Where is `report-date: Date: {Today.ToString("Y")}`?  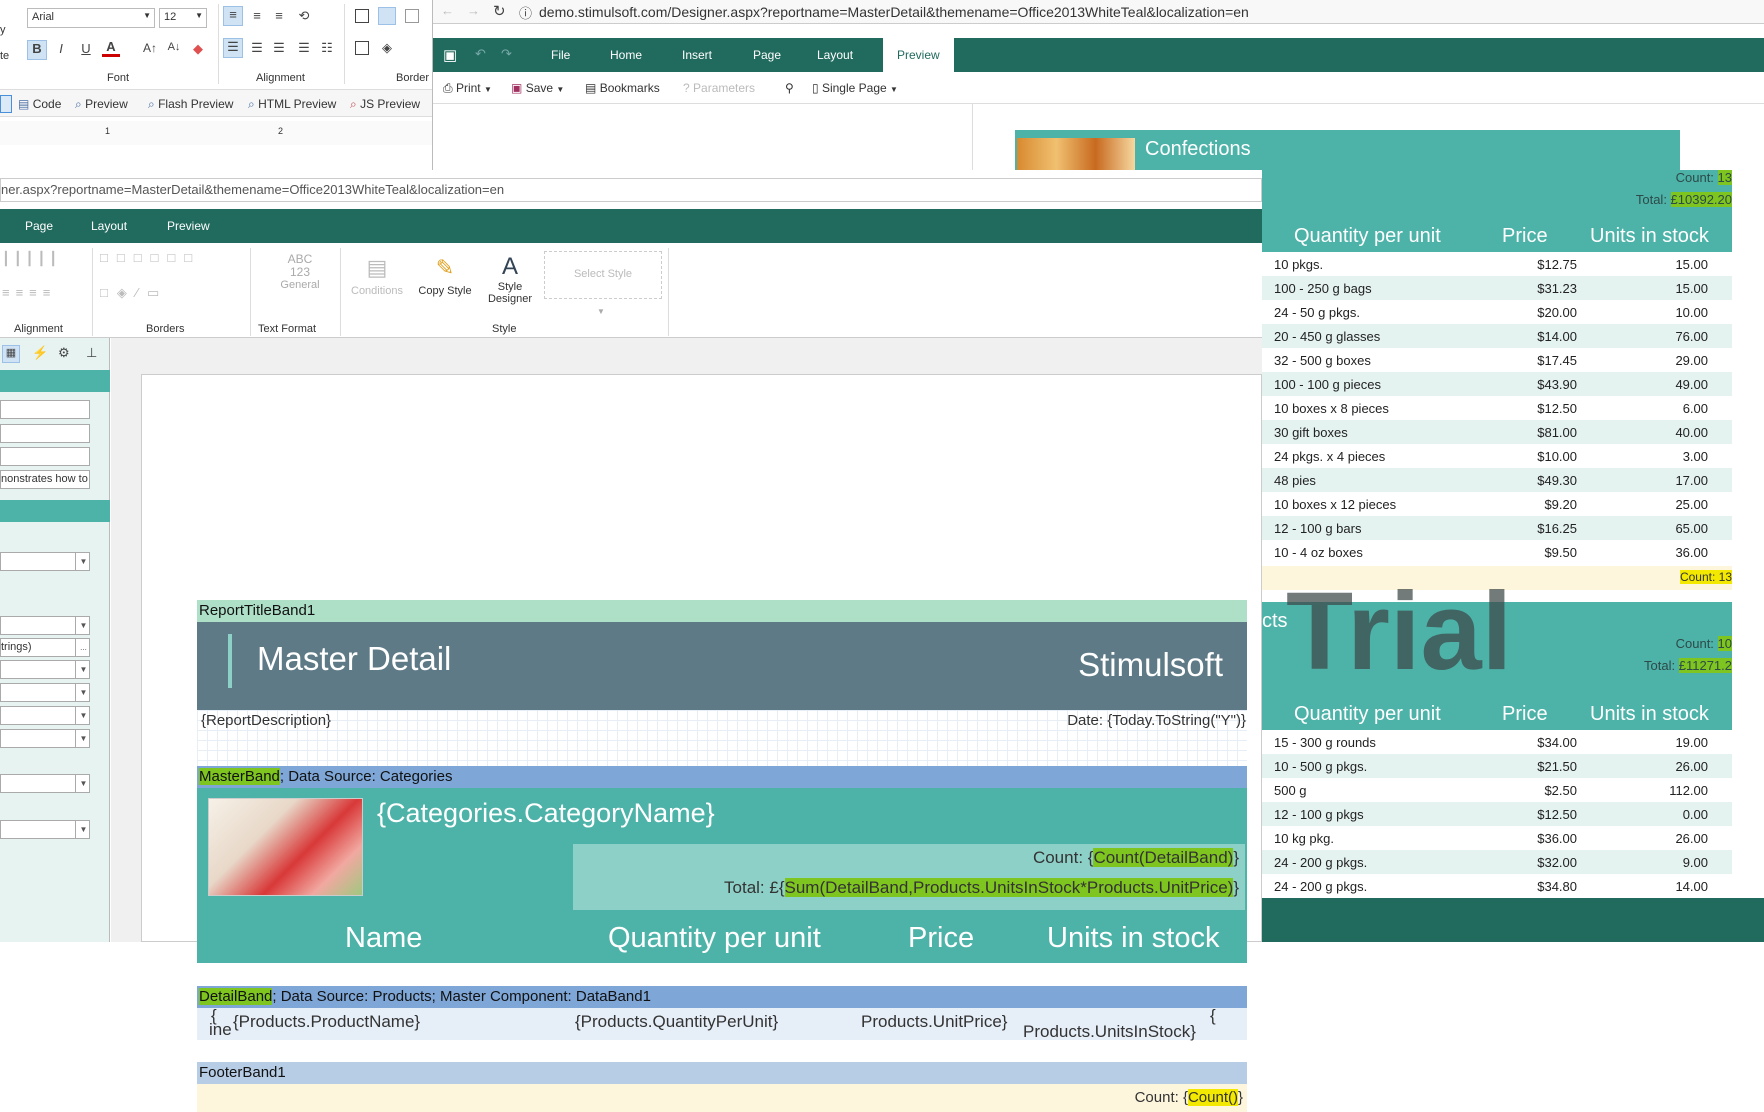
report-date: Date: {Today.ToString("Y")} is located at coordinates (1156, 720).